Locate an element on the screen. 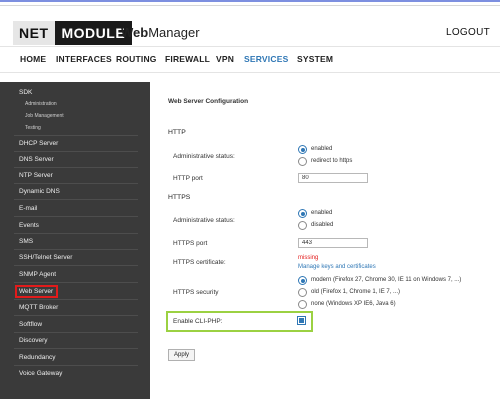  sidebar-item-dns-server: DNS Server is located at coordinates (36, 159).